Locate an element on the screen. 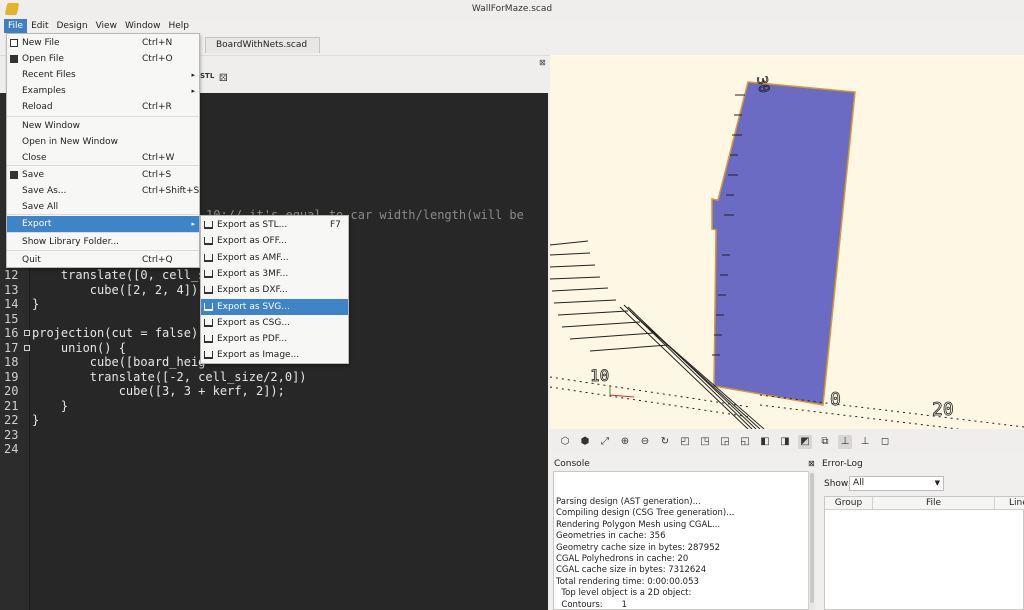  orthogonal-icon: ⧉ is located at coordinates (825, 442).